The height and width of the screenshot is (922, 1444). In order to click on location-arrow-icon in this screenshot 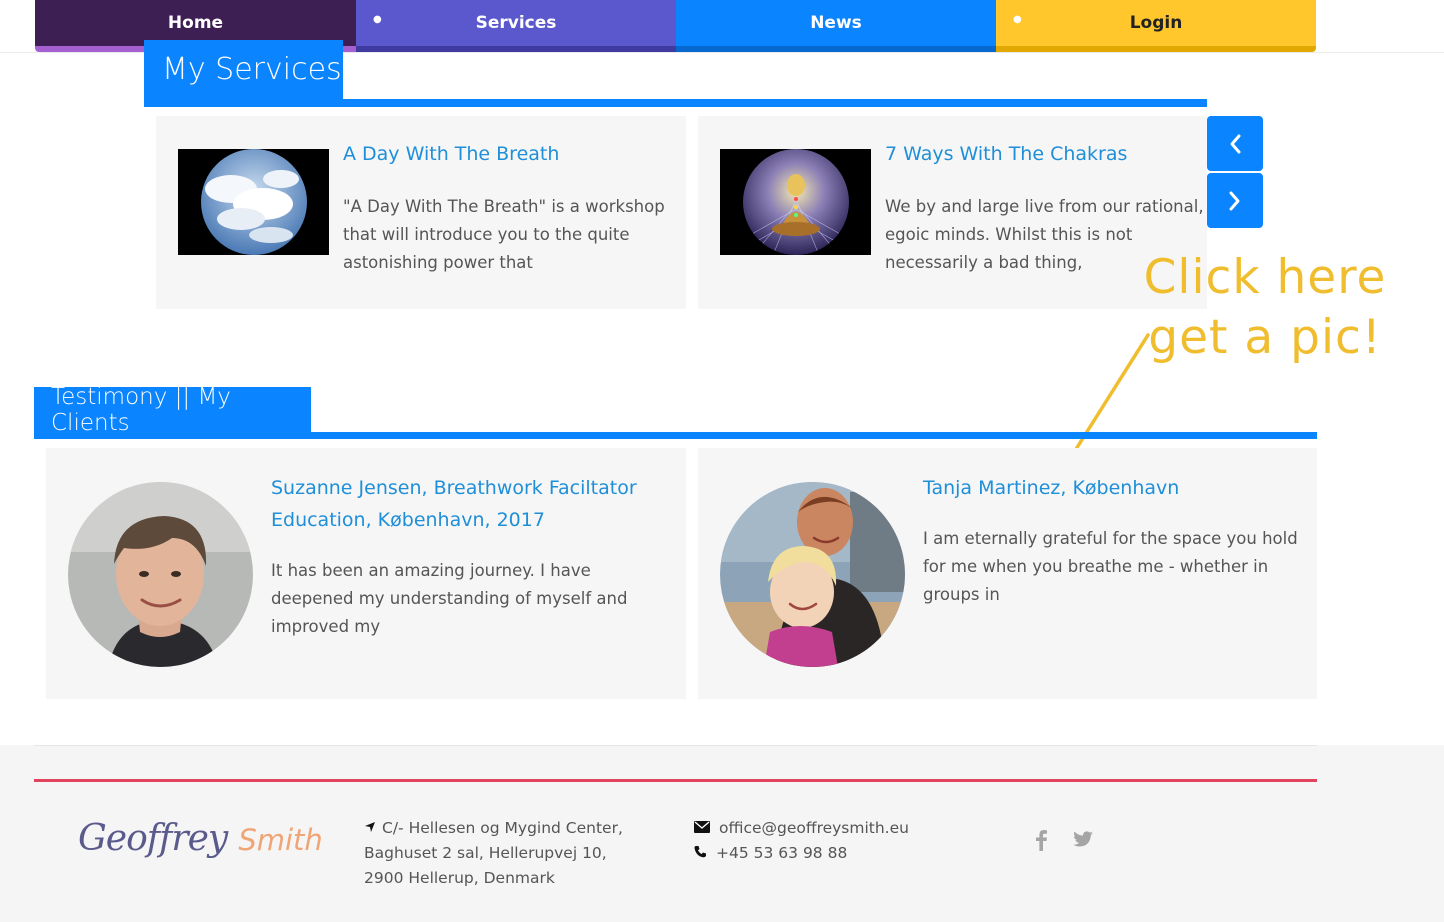, I will do `click(373, 828)`.